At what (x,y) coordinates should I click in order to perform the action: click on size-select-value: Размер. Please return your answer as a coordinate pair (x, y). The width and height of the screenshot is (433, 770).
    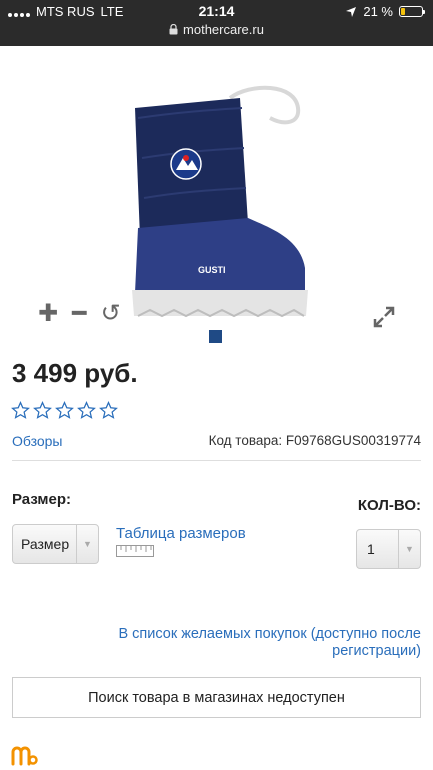
    Looking at the image, I should click on (45, 544).